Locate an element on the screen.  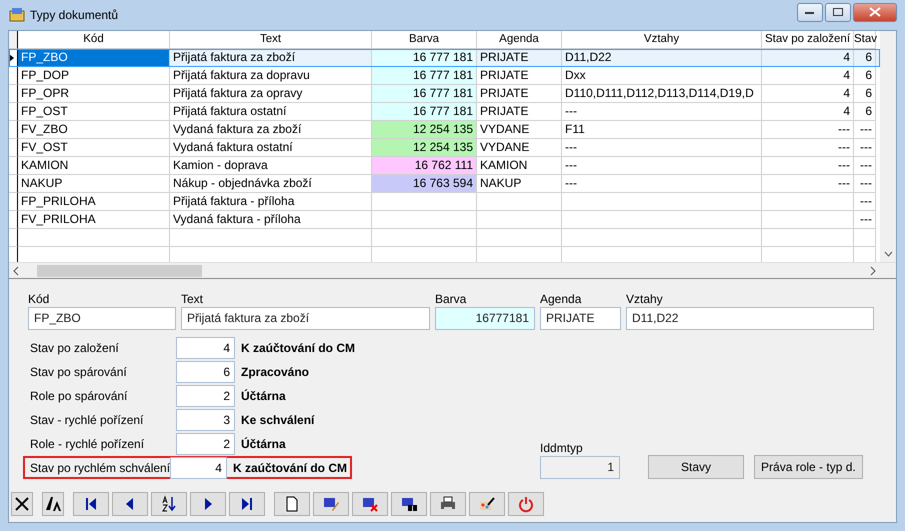
field-label: Text is located at coordinates (192, 299).